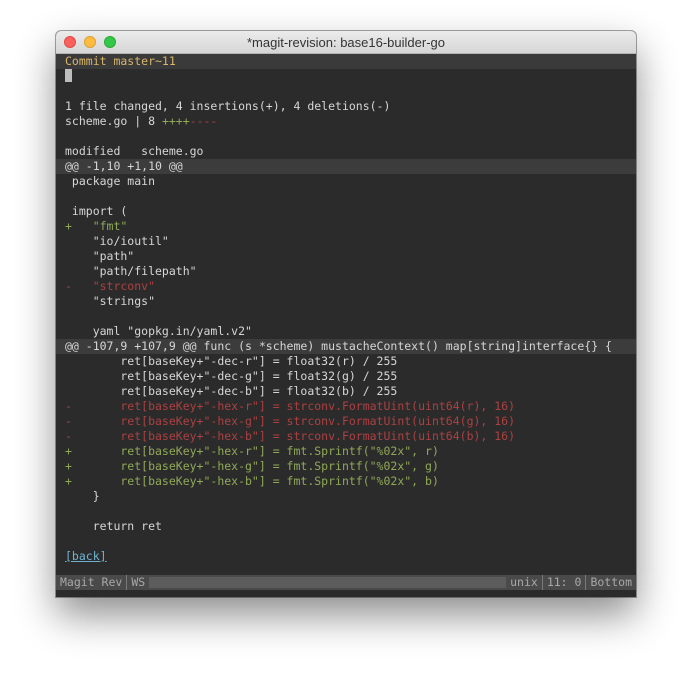 Image resolution: width=692 pixels, height=678 pixels. What do you see at coordinates (113, 121) in the screenshot?
I see `diffstat-file-name: scheme.go | 8` at bounding box center [113, 121].